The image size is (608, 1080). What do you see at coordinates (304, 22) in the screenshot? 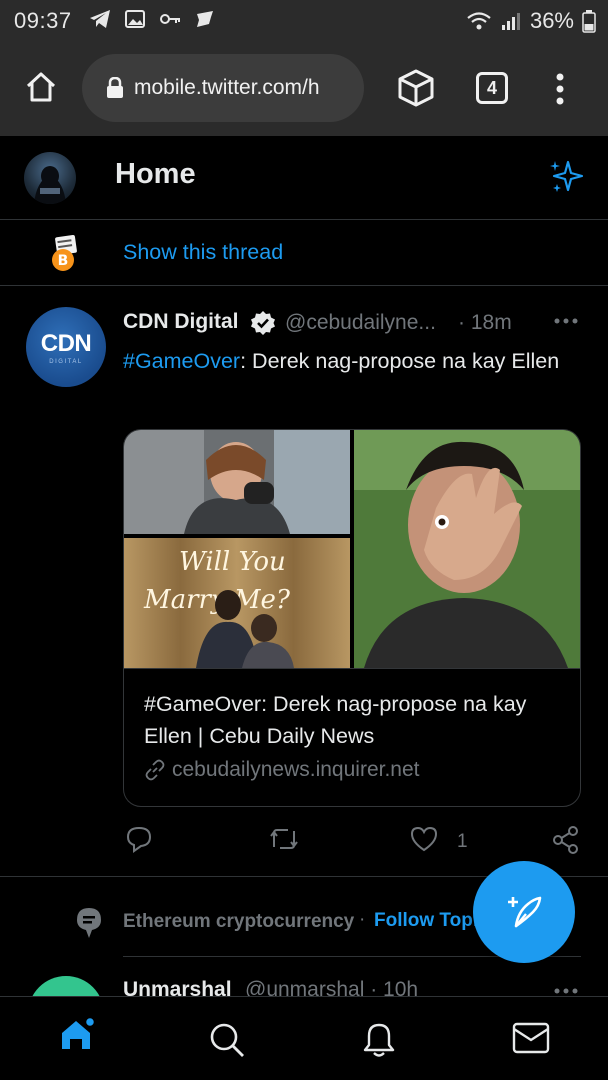
I see `status-bar: 09:37 36%` at bounding box center [304, 22].